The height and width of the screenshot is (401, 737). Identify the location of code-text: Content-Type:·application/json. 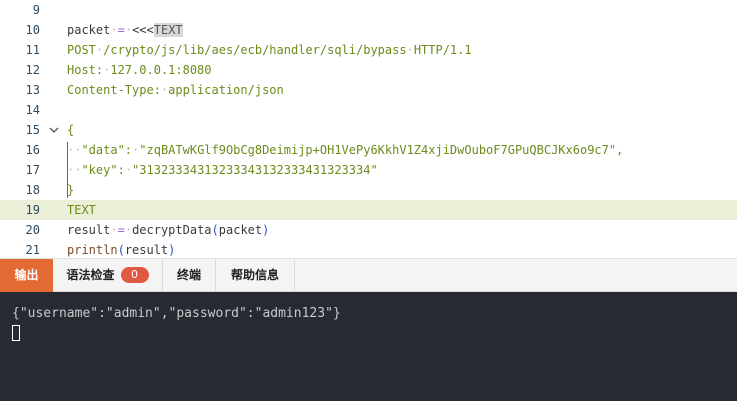
(175, 90).